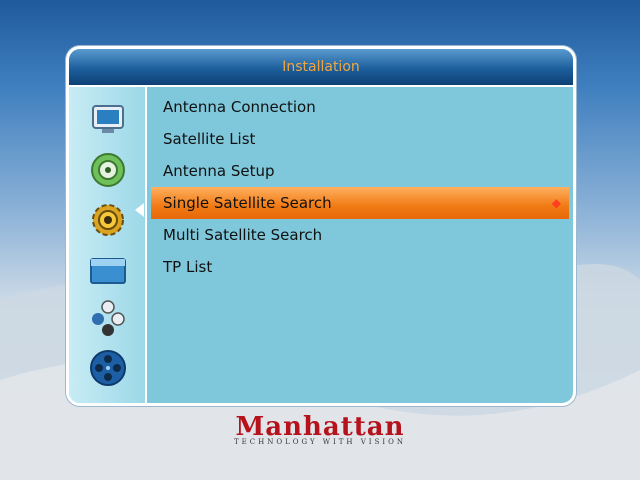  I want to click on menu-item-label: Antenna Connection, so click(239, 107).